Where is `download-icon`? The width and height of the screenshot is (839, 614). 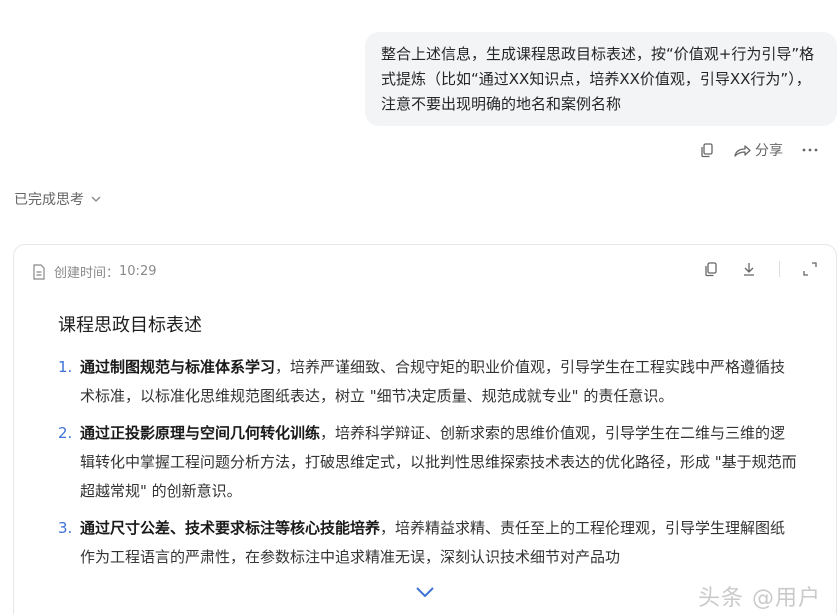 download-icon is located at coordinates (749, 269).